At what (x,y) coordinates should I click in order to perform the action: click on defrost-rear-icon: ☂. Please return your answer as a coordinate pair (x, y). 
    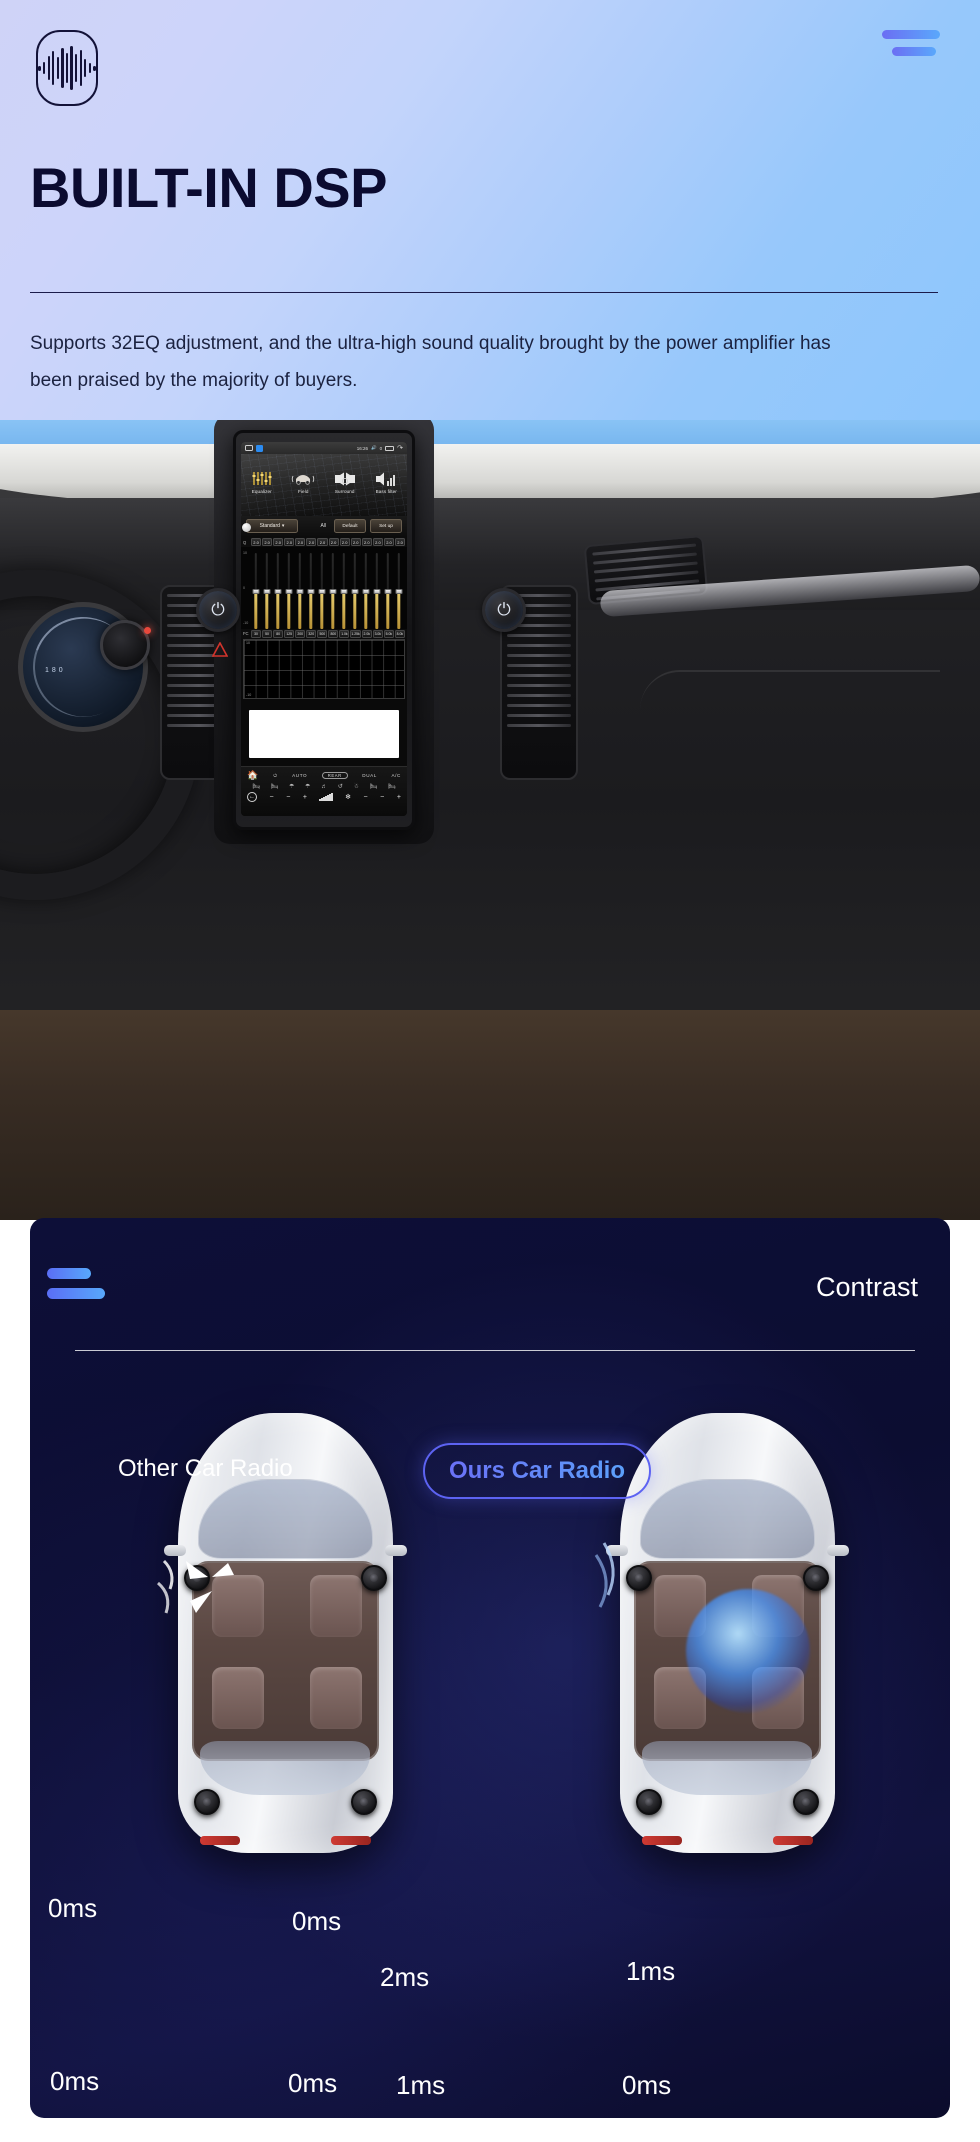
    Looking at the image, I should click on (307, 786).